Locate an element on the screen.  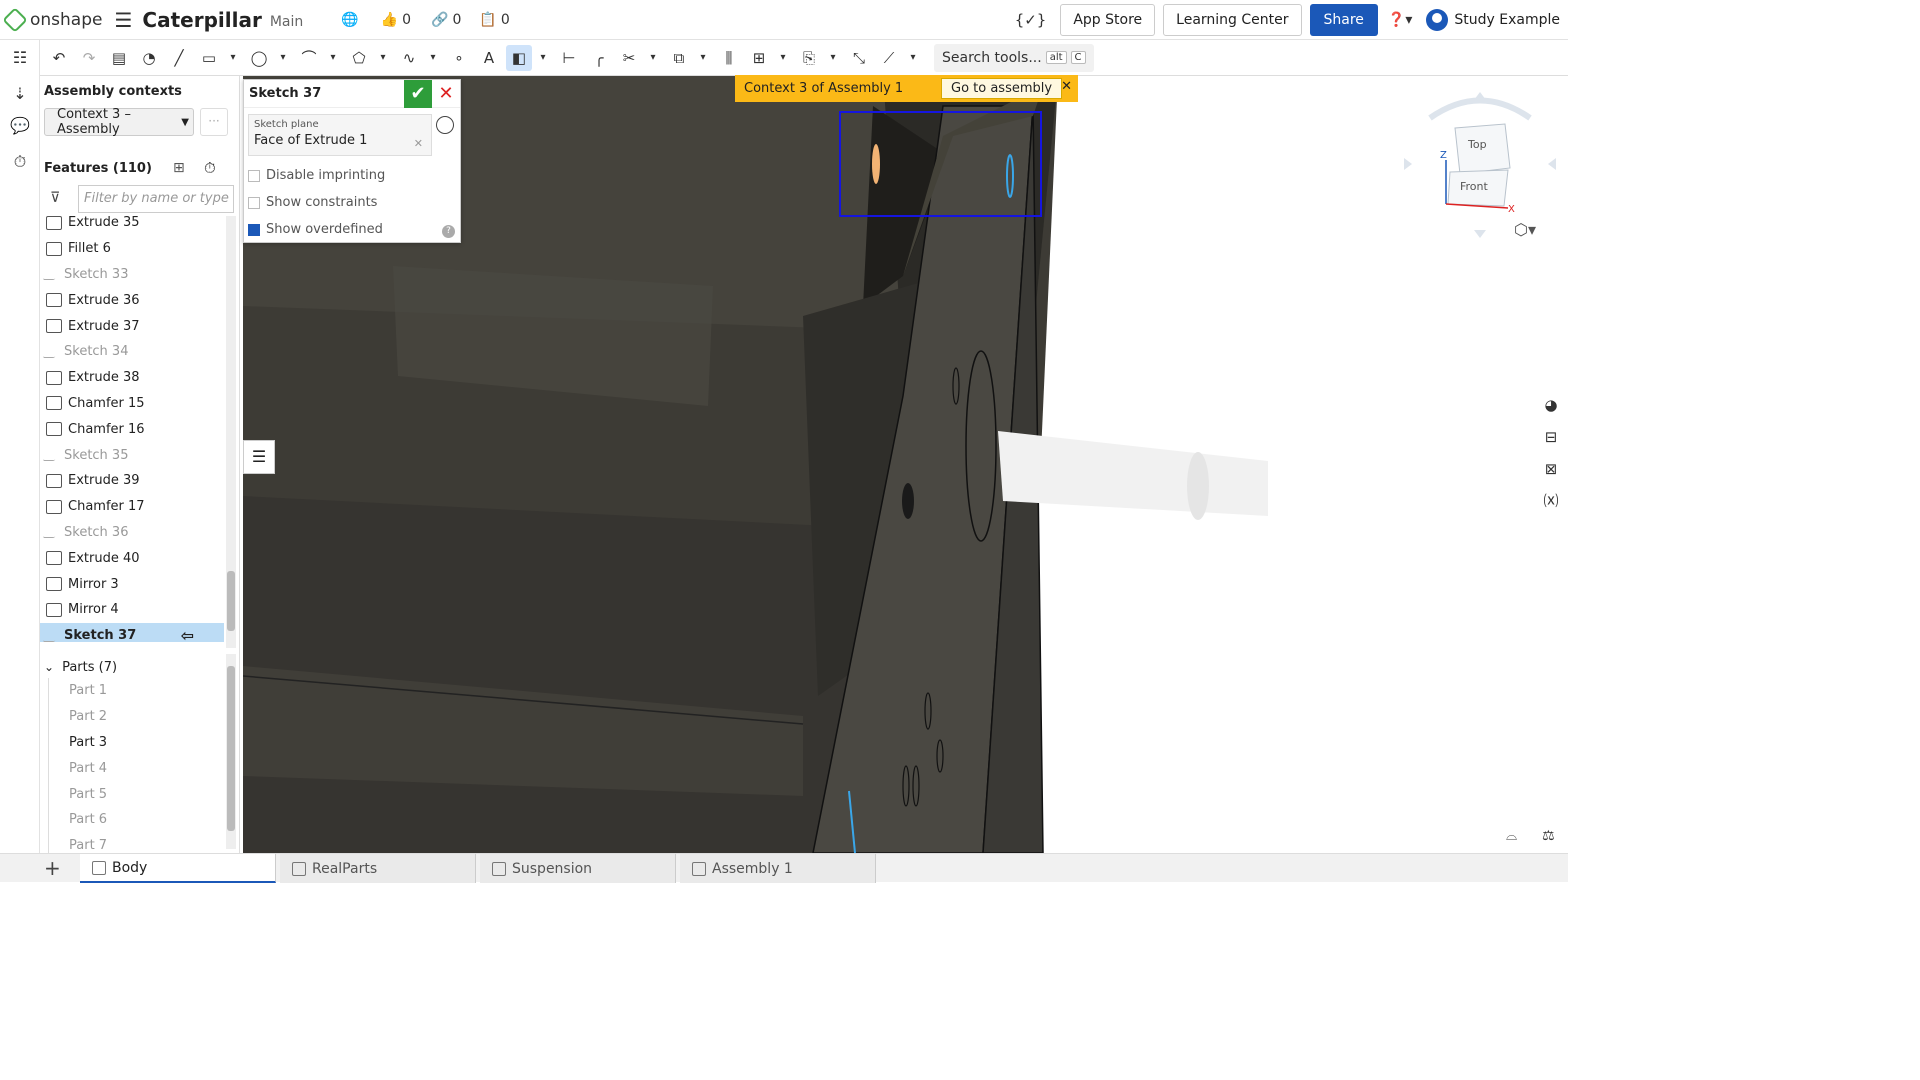
sketch-plane-field: Sketch plane Face of Extrude 1 ✕ is located at coordinates (340, 135).